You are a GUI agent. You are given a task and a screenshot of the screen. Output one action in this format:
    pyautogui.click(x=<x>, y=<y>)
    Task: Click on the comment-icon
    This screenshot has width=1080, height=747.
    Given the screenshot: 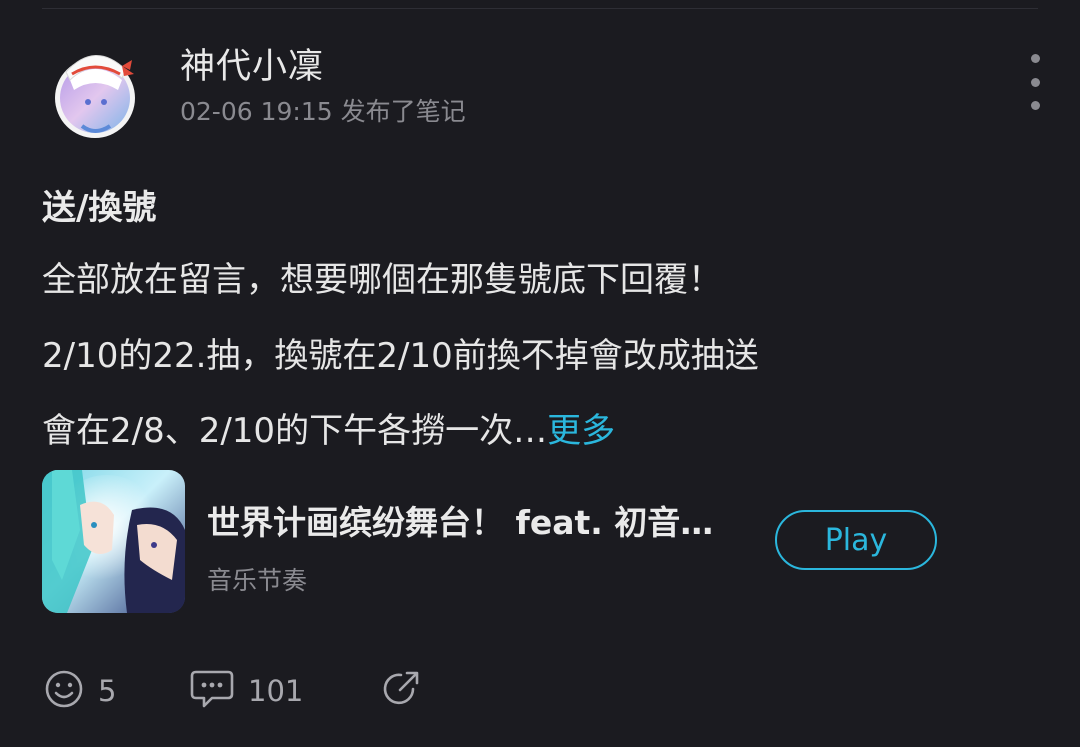 What is the action you would take?
    pyautogui.click(x=212, y=691)
    